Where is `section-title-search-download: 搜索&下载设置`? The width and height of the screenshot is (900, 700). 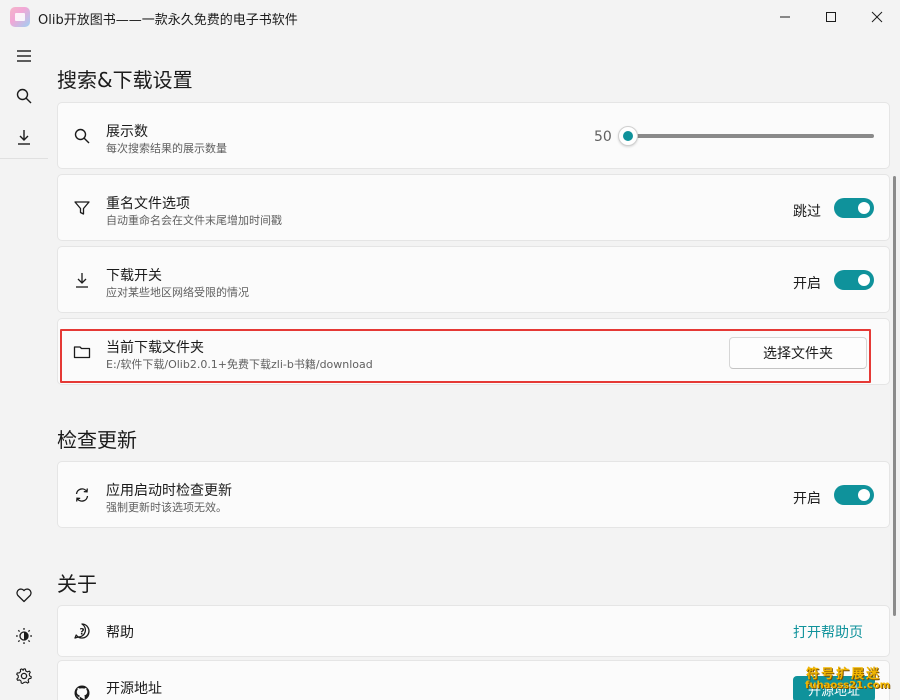
section-title-search-download: 搜索&下载设置 is located at coordinates (125, 80).